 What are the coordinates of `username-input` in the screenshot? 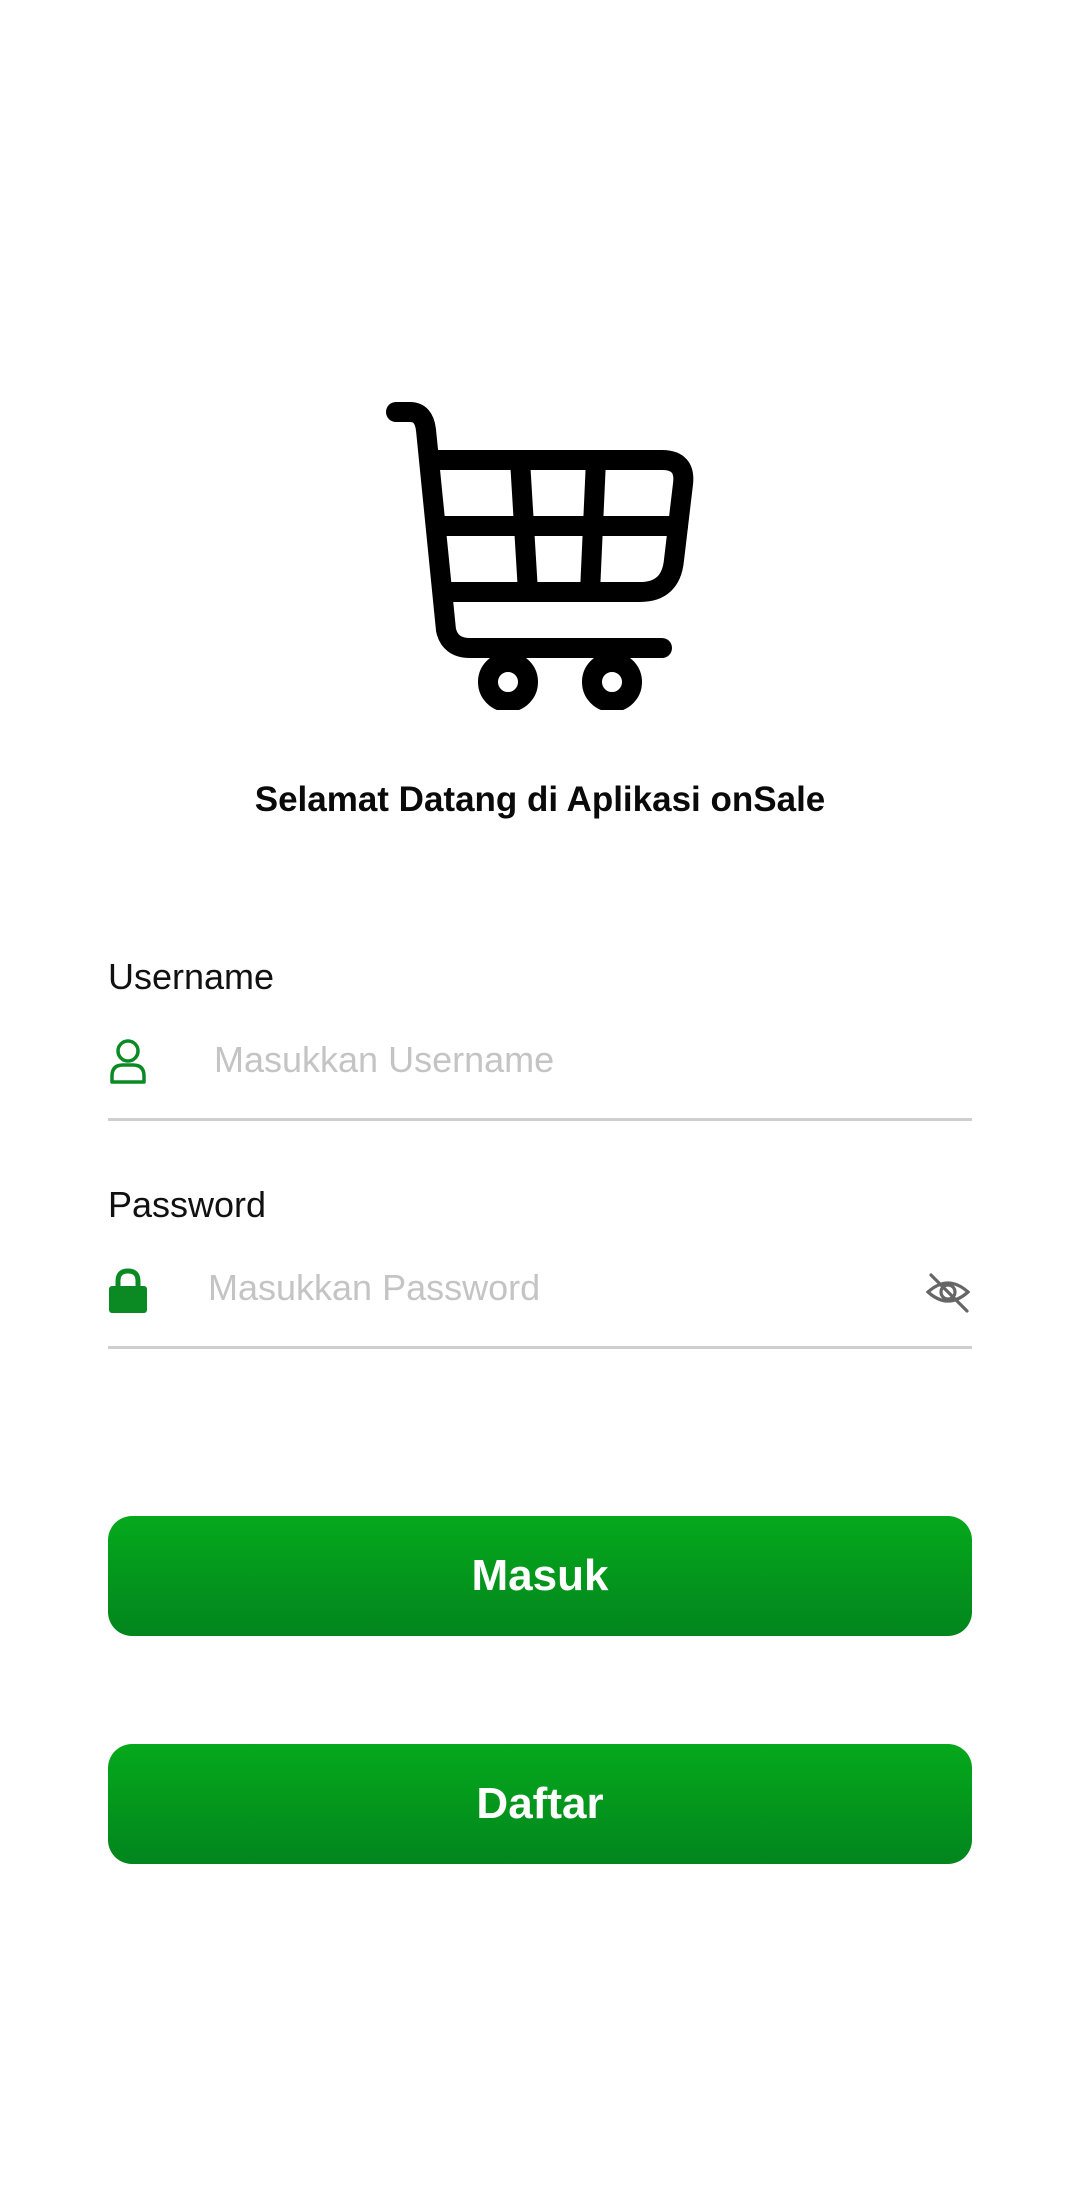 It's located at (584, 1060).